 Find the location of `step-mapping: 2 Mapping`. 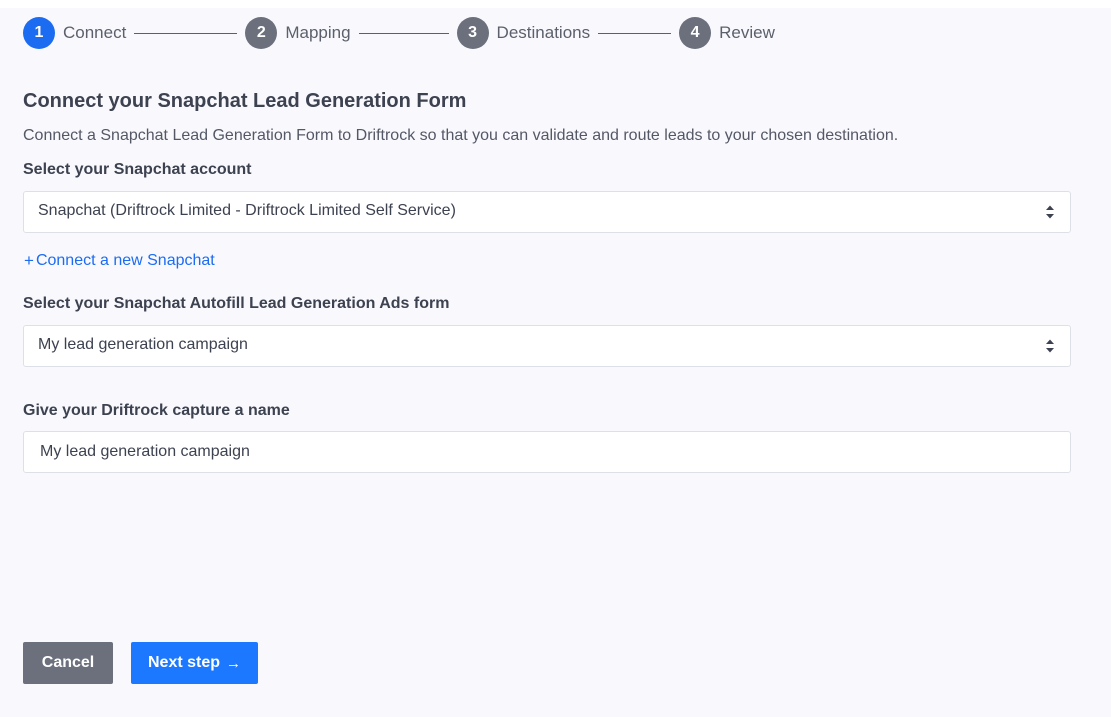

step-mapping: 2 Mapping is located at coordinates (298, 33).